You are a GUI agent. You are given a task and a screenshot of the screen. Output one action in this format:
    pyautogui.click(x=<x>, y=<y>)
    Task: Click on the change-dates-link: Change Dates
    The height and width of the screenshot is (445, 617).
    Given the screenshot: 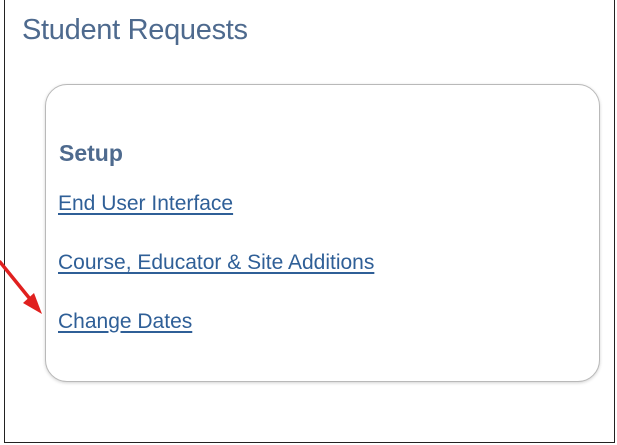 What is the action you would take?
    pyautogui.click(x=125, y=322)
    